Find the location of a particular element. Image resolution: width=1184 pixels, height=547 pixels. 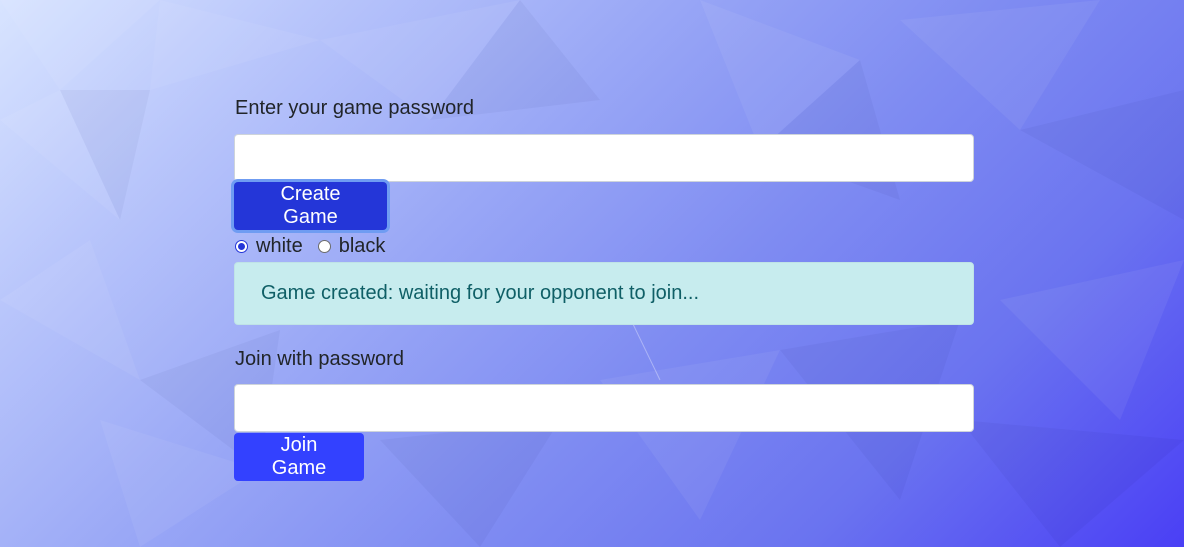

white-radio-label: white is located at coordinates (279, 246).